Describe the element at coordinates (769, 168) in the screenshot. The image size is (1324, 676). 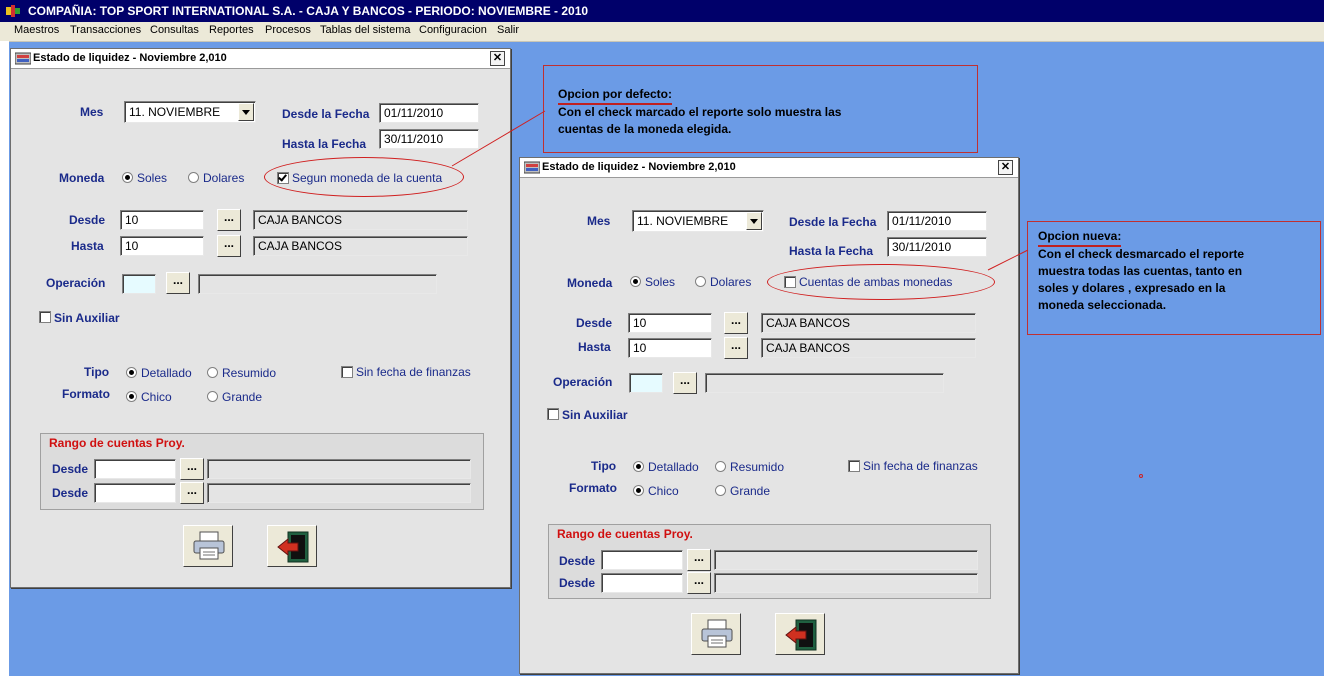
I see `dialog-title-bar: Estado de liquidez - Noviembre 2,010 ✕` at that location.